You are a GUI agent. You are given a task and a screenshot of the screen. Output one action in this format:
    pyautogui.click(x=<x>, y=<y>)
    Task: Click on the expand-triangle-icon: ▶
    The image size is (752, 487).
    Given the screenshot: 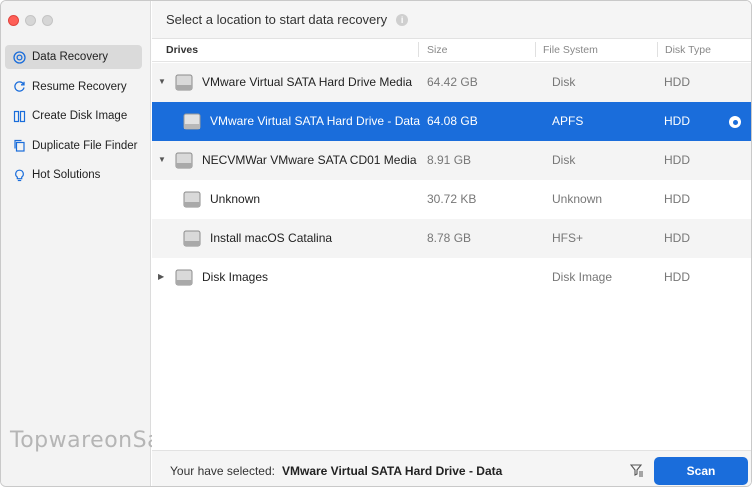 What is the action you would take?
    pyautogui.click(x=161, y=276)
    